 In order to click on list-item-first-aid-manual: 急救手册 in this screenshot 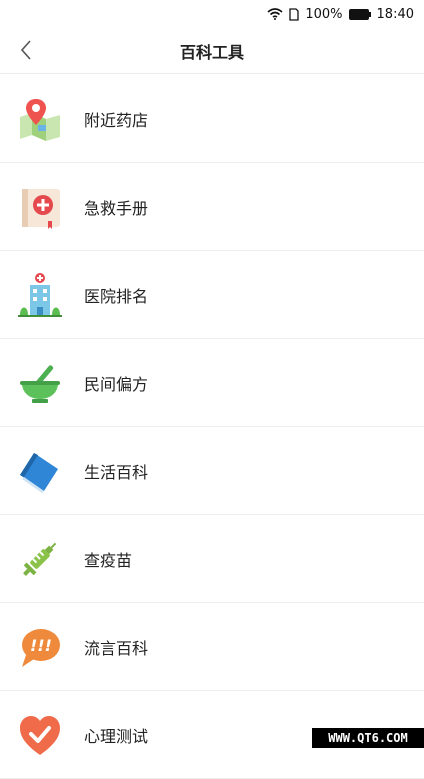, I will do `click(212, 207)`.